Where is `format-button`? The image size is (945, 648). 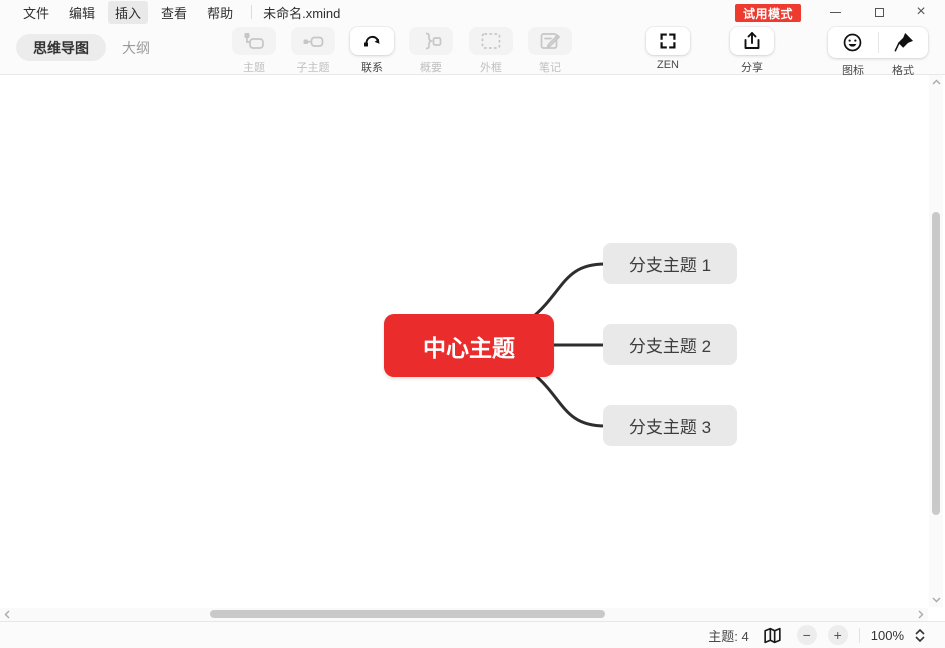 format-button is located at coordinates (903, 42).